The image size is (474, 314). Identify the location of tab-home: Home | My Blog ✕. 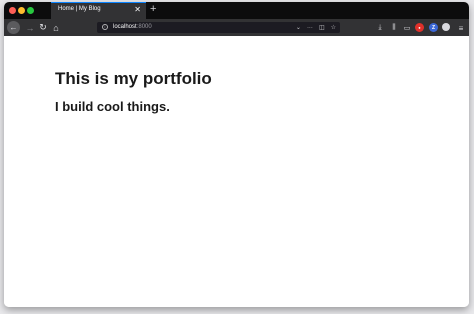
(98, 10).